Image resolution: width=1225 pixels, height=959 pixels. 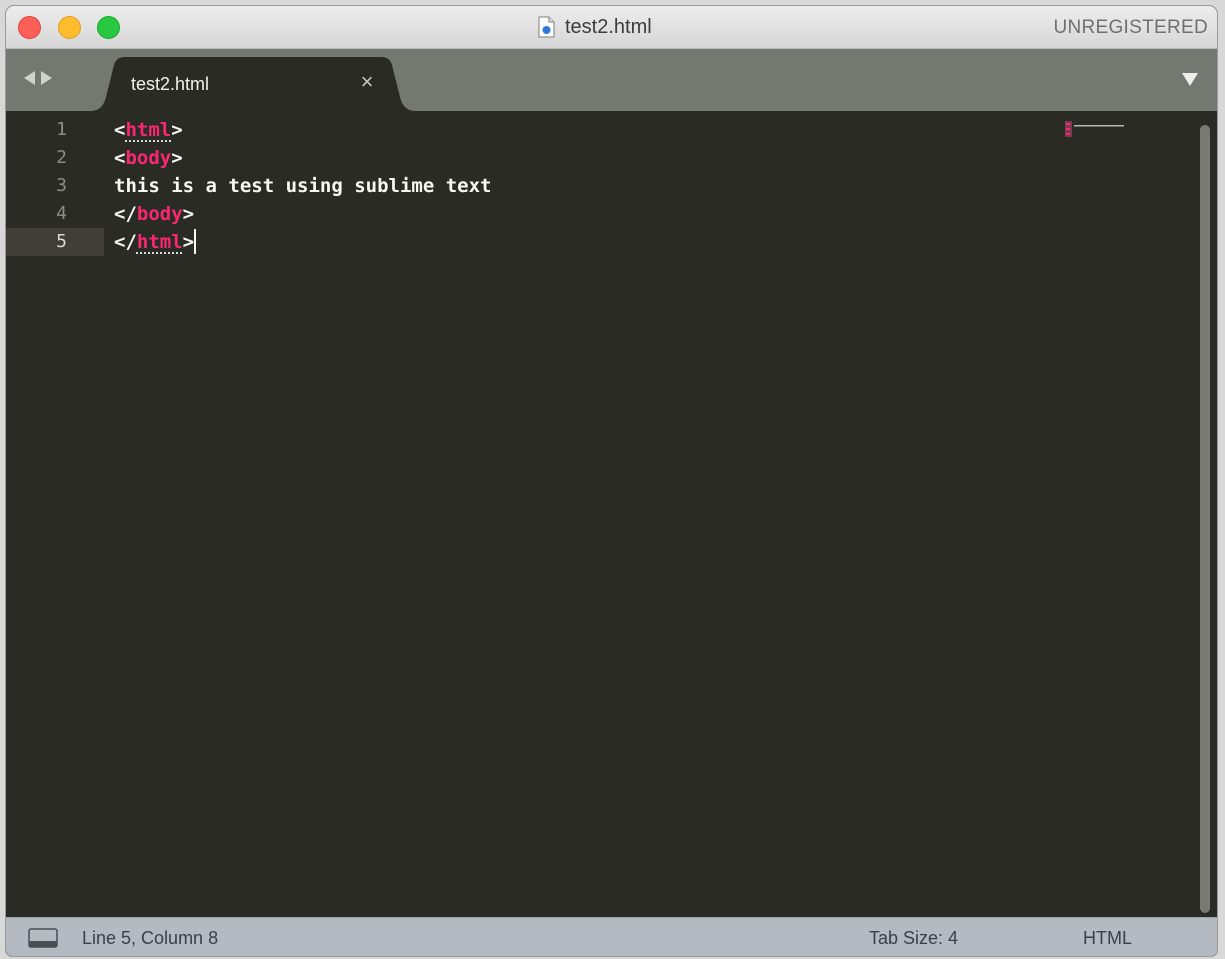 What do you see at coordinates (303, 214) in the screenshot?
I see `code-line: </body>` at bounding box center [303, 214].